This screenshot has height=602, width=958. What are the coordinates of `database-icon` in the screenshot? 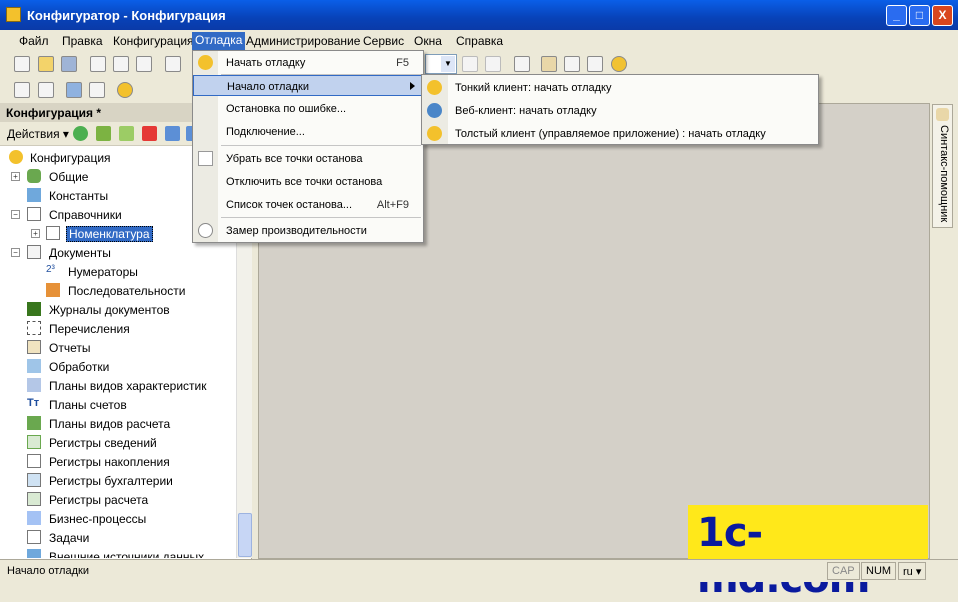 It's located at (74, 90).